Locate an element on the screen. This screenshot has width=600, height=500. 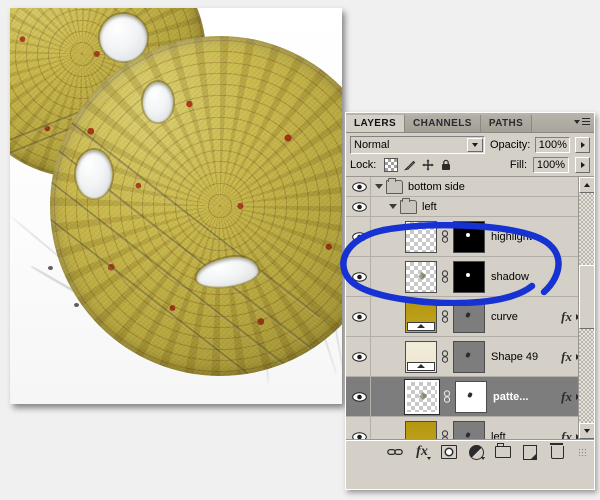
chevron-down-icon is located at coordinates (475, 145).